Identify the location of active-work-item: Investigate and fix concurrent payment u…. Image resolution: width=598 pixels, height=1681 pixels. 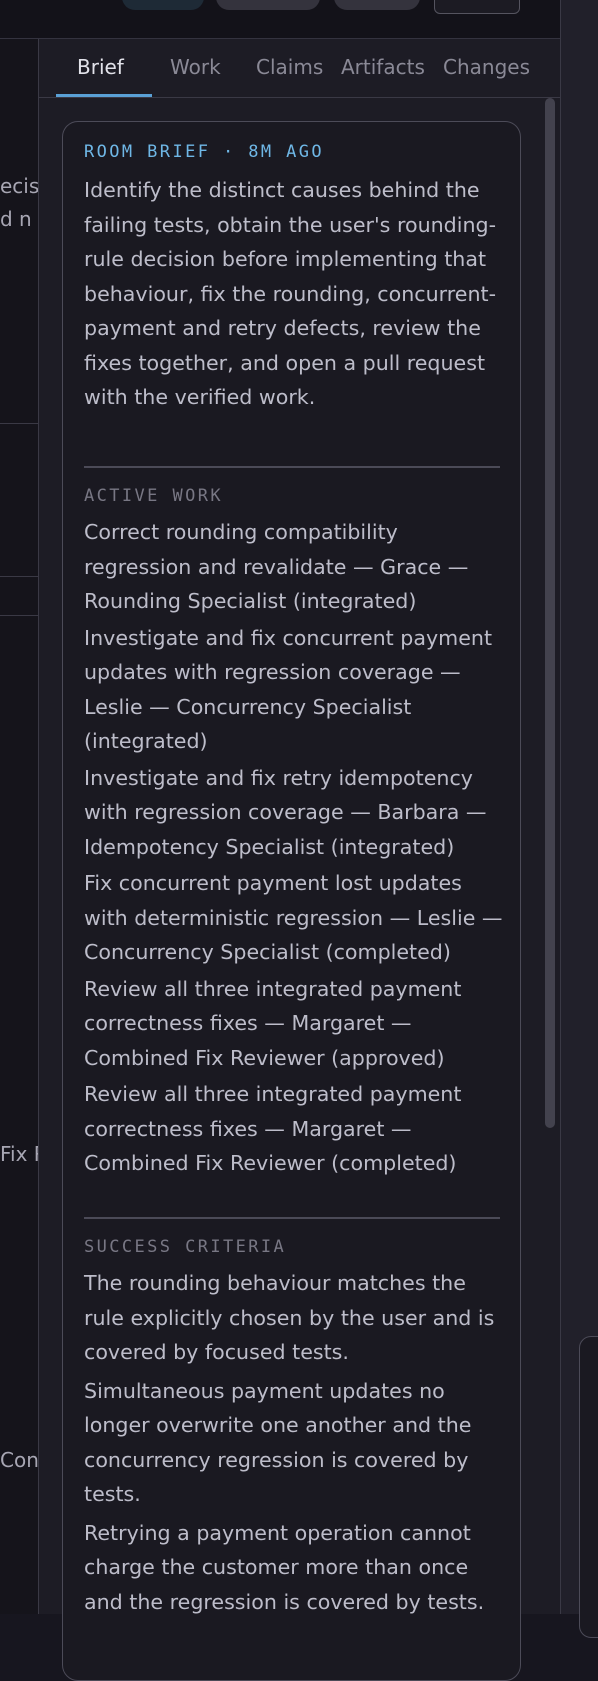
(288, 689).